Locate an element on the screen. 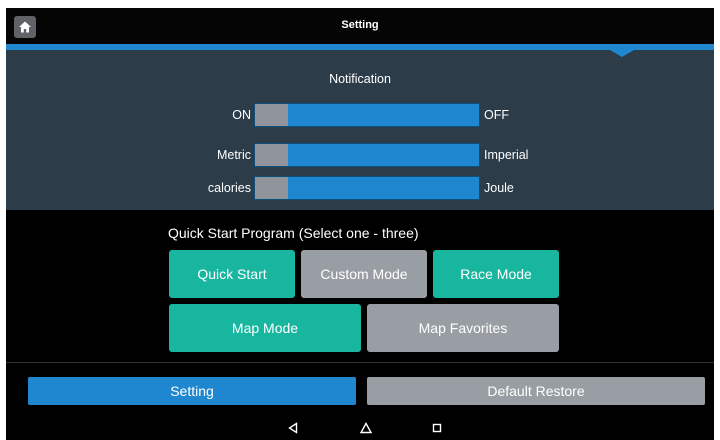 This screenshot has height=440, width=720. quick-start-button: Quick Start is located at coordinates (232, 274).